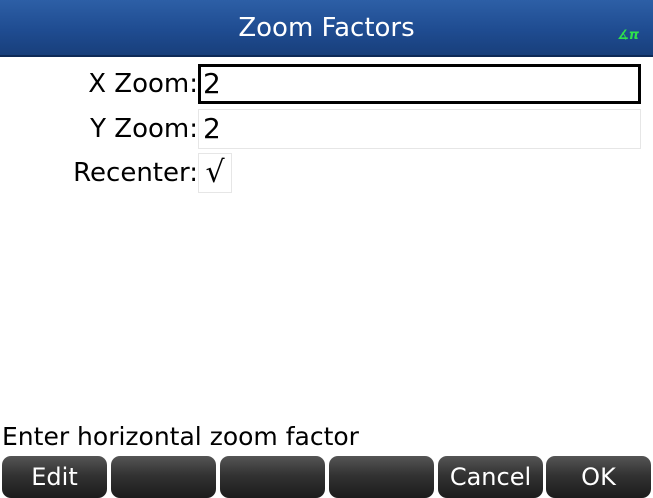 This screenshot has height=498, width=653. I want to click on recenter-row: Recenter: √, so click(326, 173).